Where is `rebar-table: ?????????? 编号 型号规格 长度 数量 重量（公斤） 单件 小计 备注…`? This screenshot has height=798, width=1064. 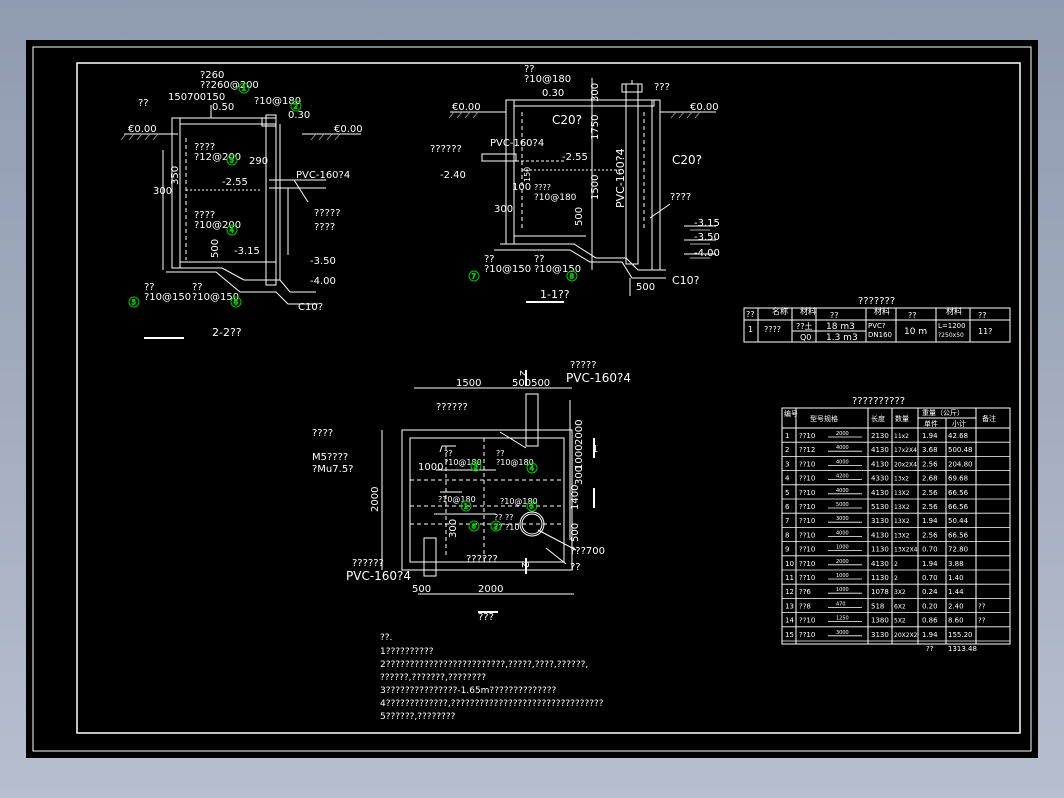
rebar-table: ?????????? 编号 型号规格 长度 数量 重量（公斤） 单件 小计 备注… is located at coordinates (896, 524).